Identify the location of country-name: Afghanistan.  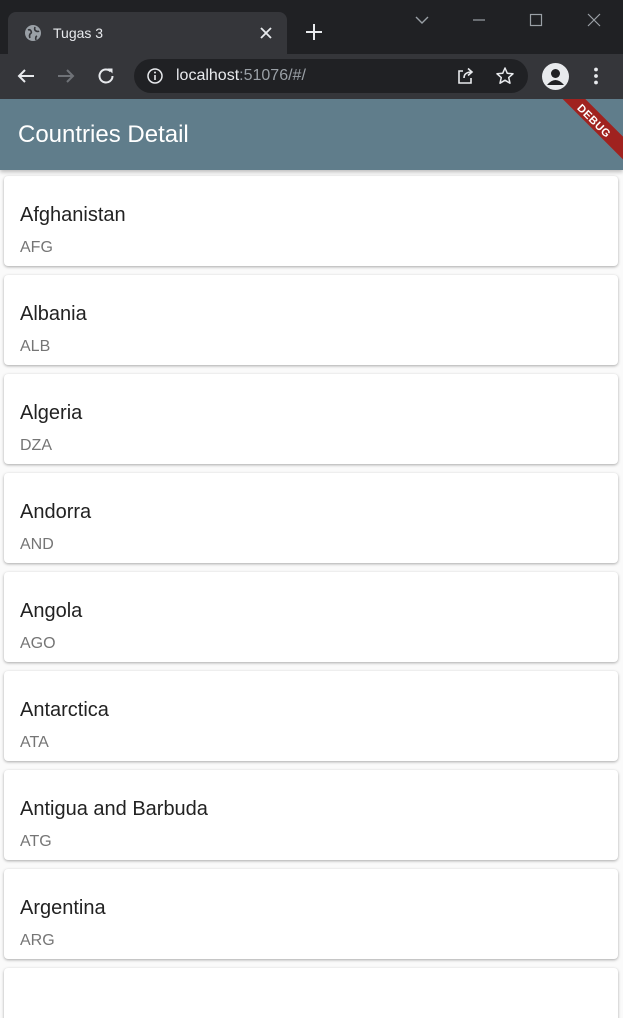
(73, 215).